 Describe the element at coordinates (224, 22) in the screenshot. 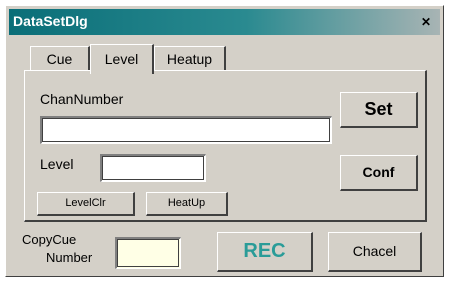

I see `title-bar: DataSetDlg ✕` at that location.